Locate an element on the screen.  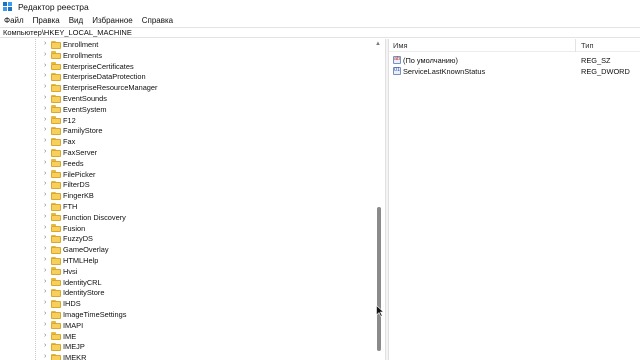
tree-item: › FuzzyDS is located at coordinates (186, 238).